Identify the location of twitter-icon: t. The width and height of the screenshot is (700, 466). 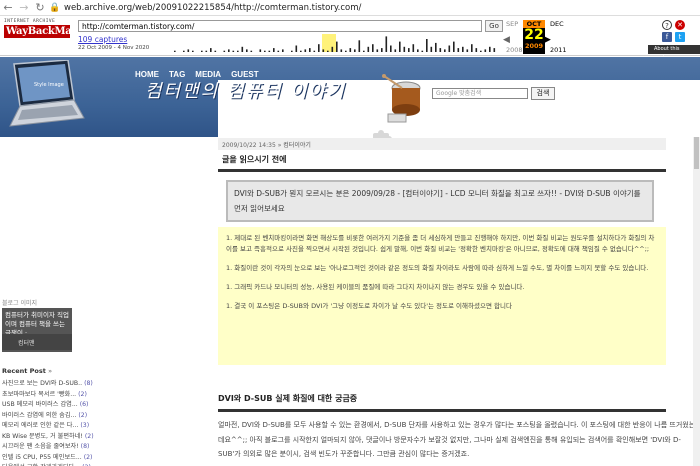
(680, 37).